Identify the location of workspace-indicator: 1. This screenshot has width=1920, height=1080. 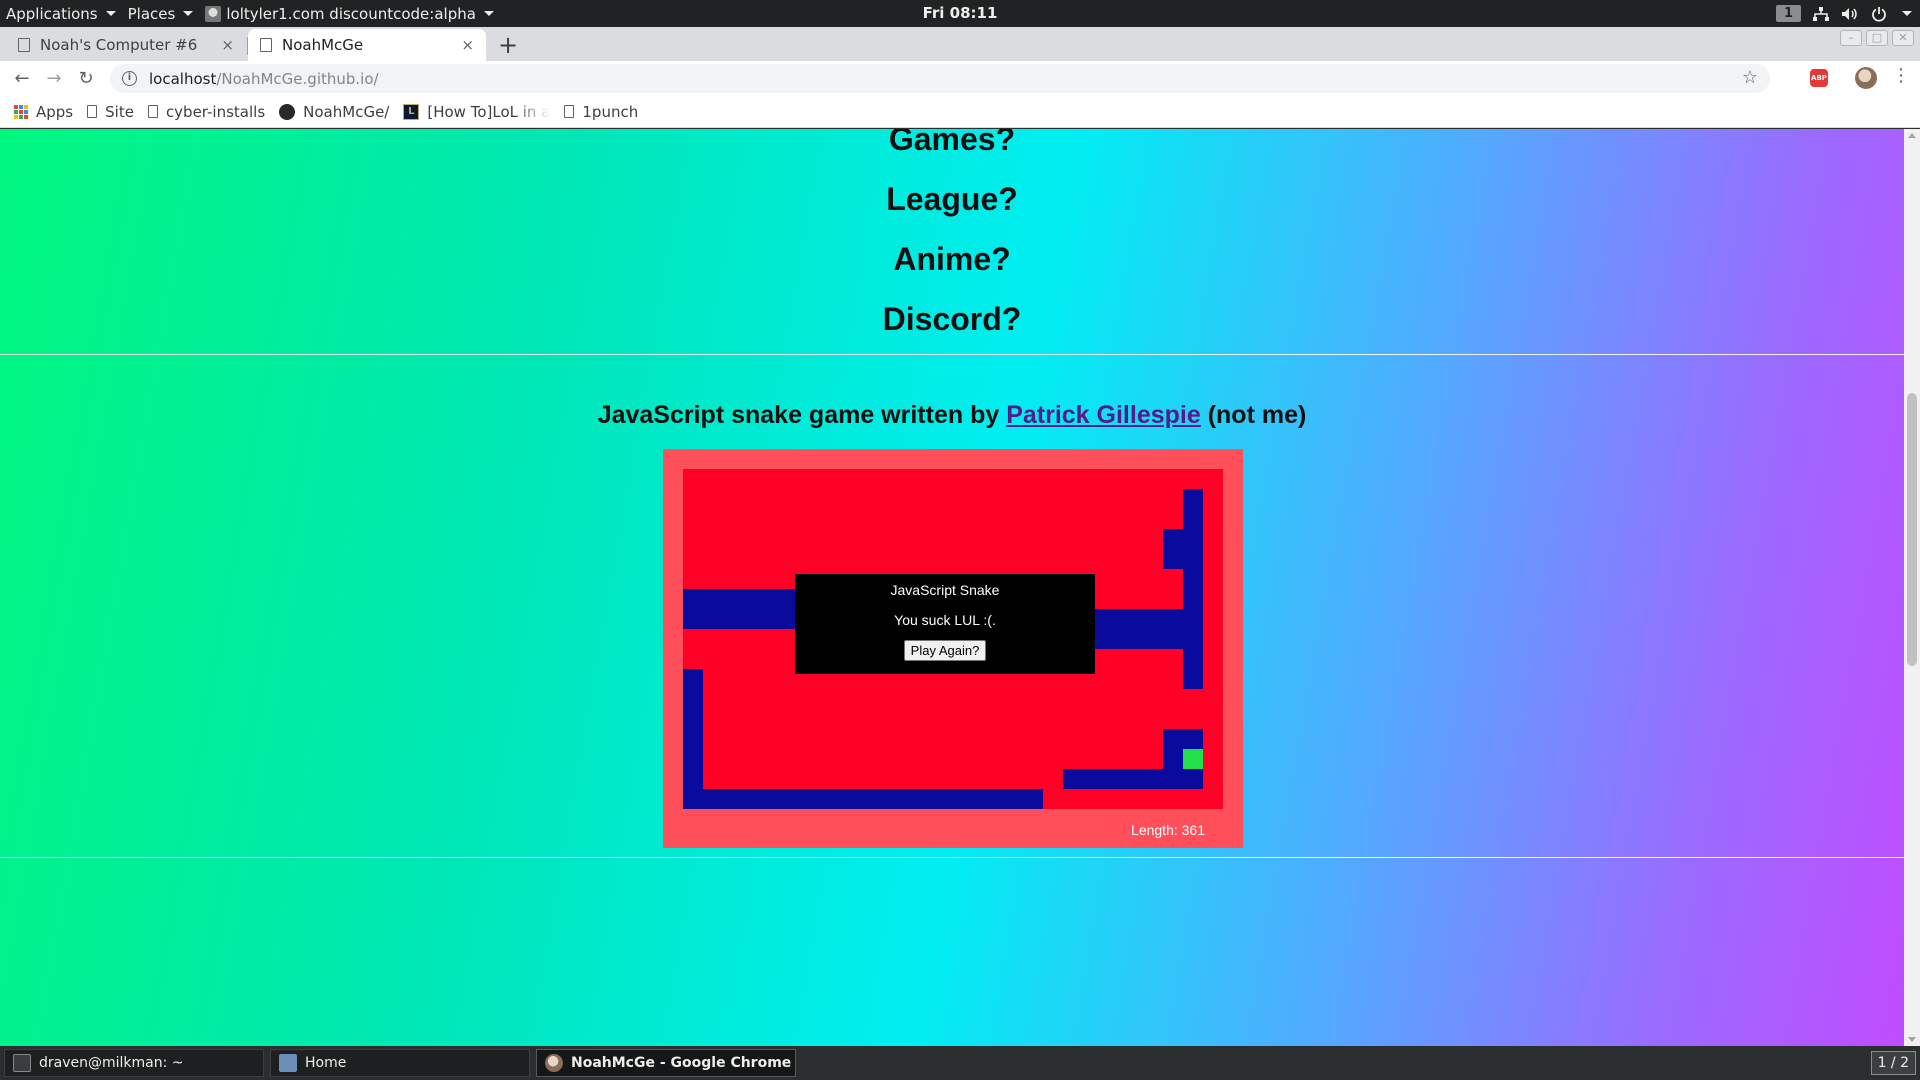
(1788, 13).